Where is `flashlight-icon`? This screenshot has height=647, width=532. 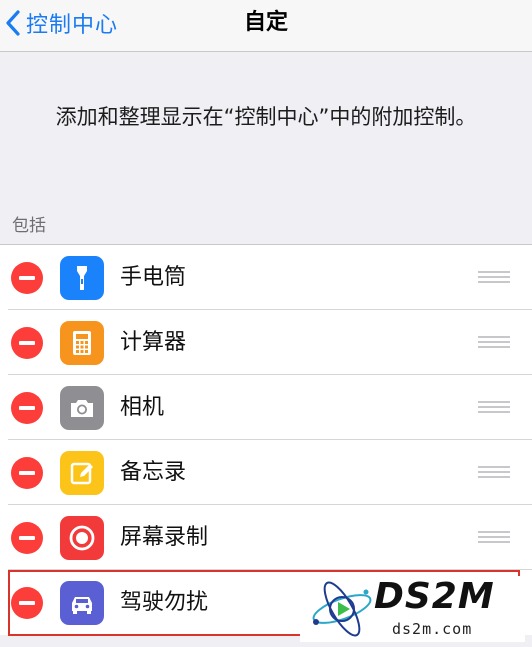
flashlight-icon is located at coordinates (82, 278).